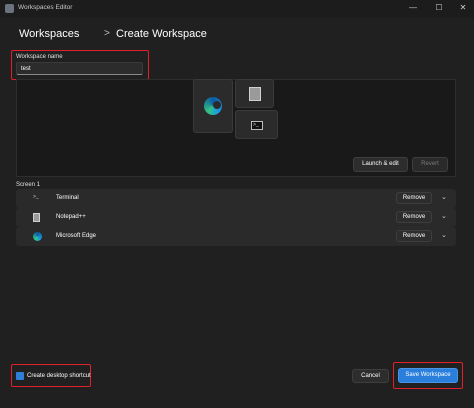  Describe the element at coordinates (430, 164) in the screenshot. I see `revert-button: Revert` at that location.